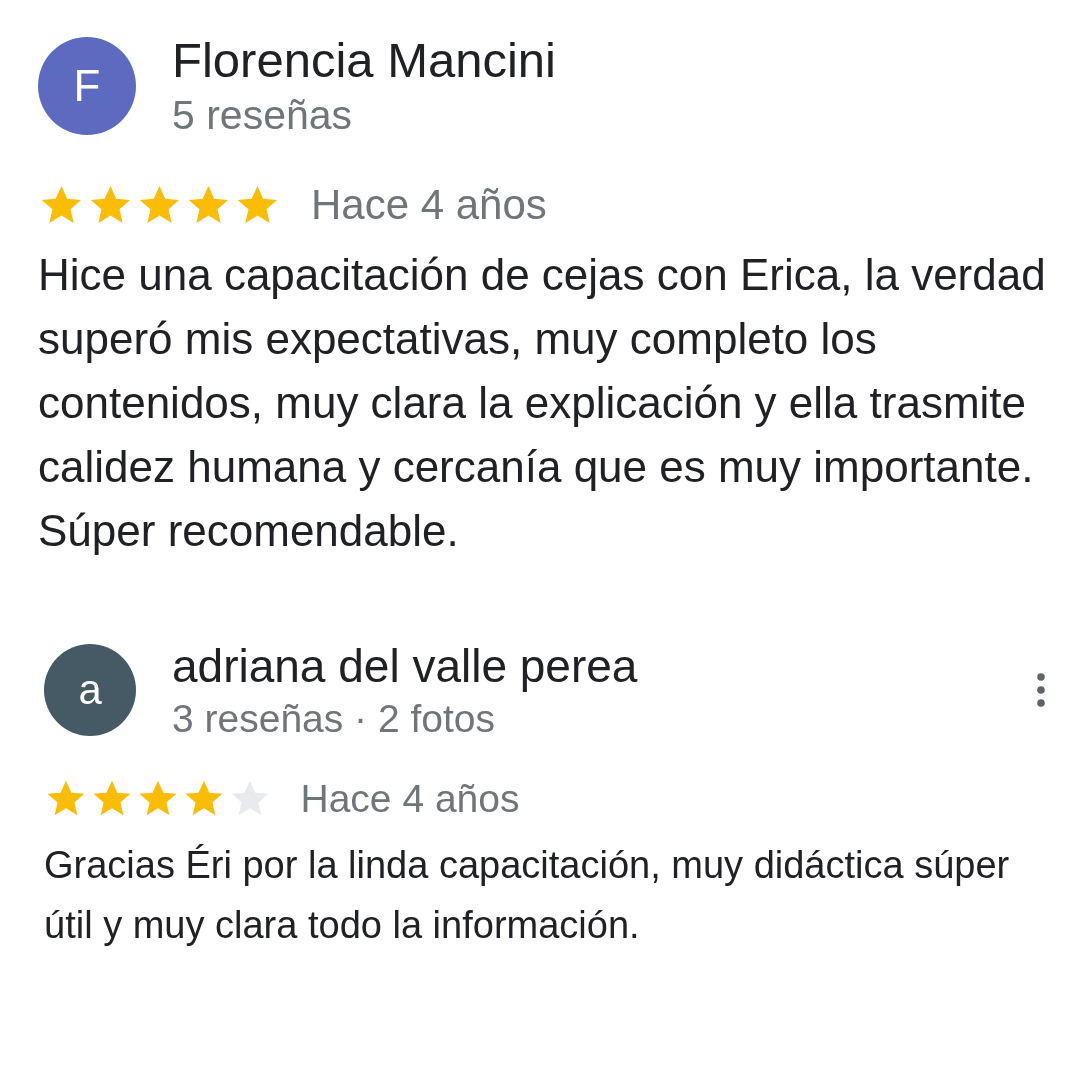  Describe the element at coordinates (405, 666) in the screenshot. I see `reviewer-name: adriana del valle perea` at that location.